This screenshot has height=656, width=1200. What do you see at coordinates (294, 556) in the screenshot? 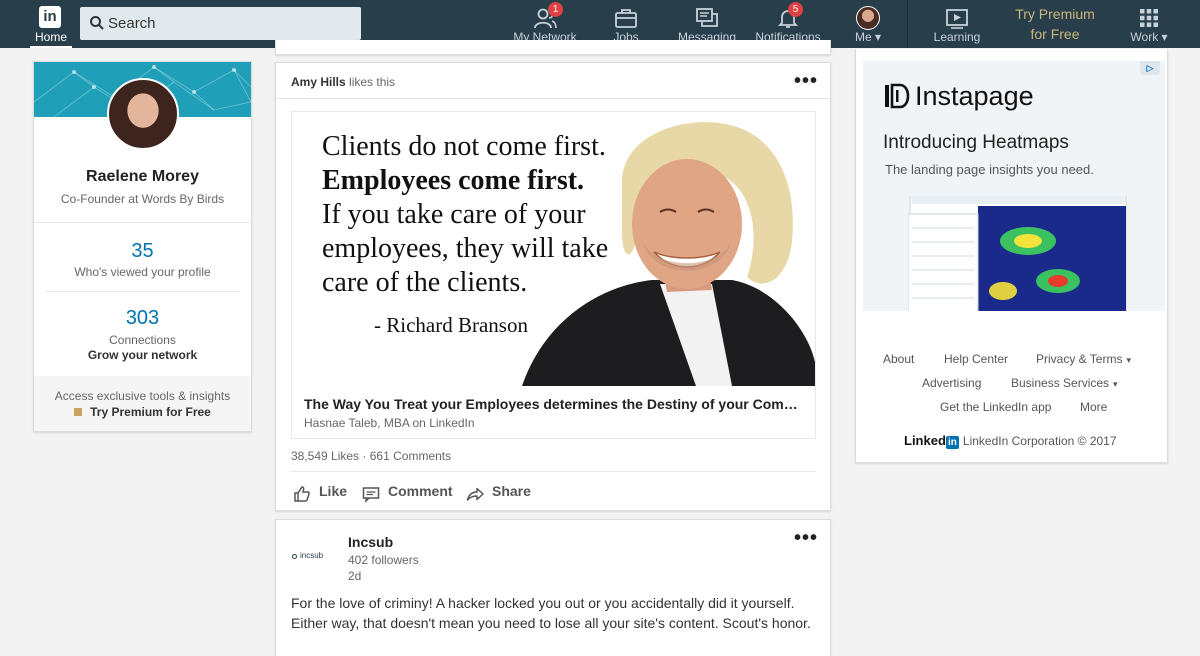
I see `incsub-logo-icon` at bounding box center [294, 556].